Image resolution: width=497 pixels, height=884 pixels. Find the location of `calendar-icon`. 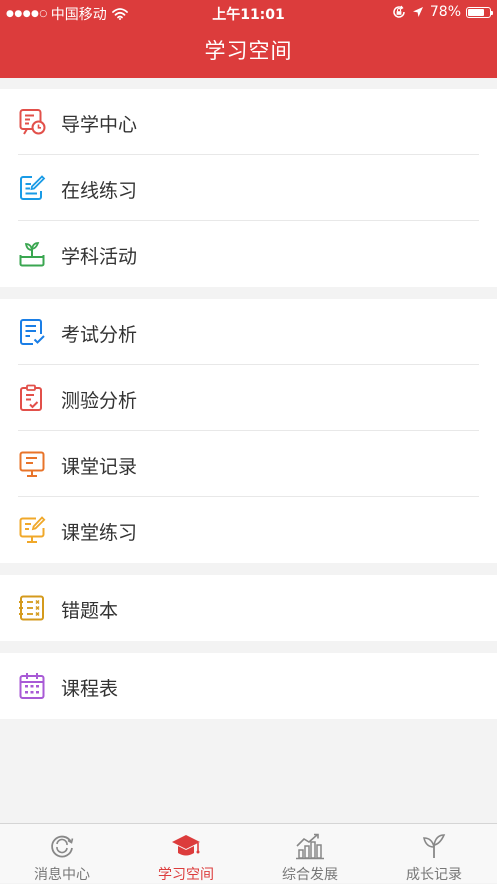

calendar-icon is located at coordinates (32, 686).